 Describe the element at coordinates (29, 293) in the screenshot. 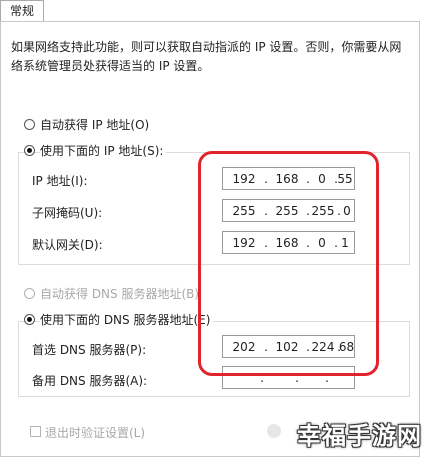

I see `auto-dns-radio` at that location.